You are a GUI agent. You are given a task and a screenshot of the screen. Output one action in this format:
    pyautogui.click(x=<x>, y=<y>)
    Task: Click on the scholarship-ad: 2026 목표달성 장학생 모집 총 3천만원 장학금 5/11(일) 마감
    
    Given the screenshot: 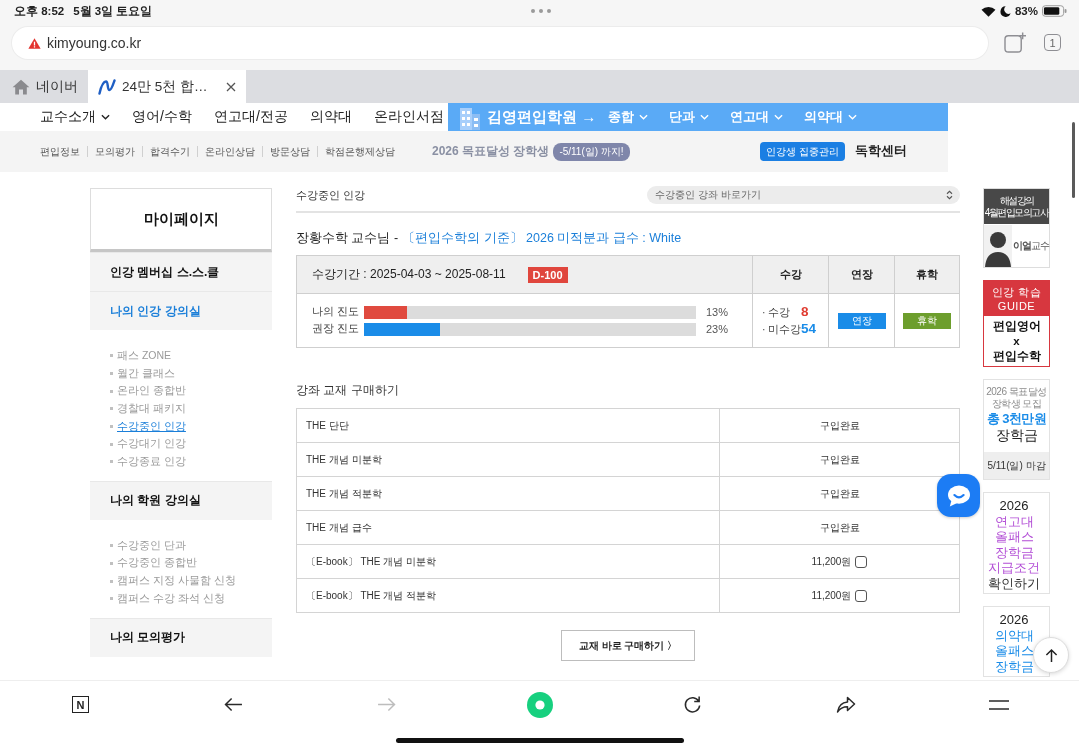 What is the action you would take?
    pyautogui.click(x=1016, y=429)
    